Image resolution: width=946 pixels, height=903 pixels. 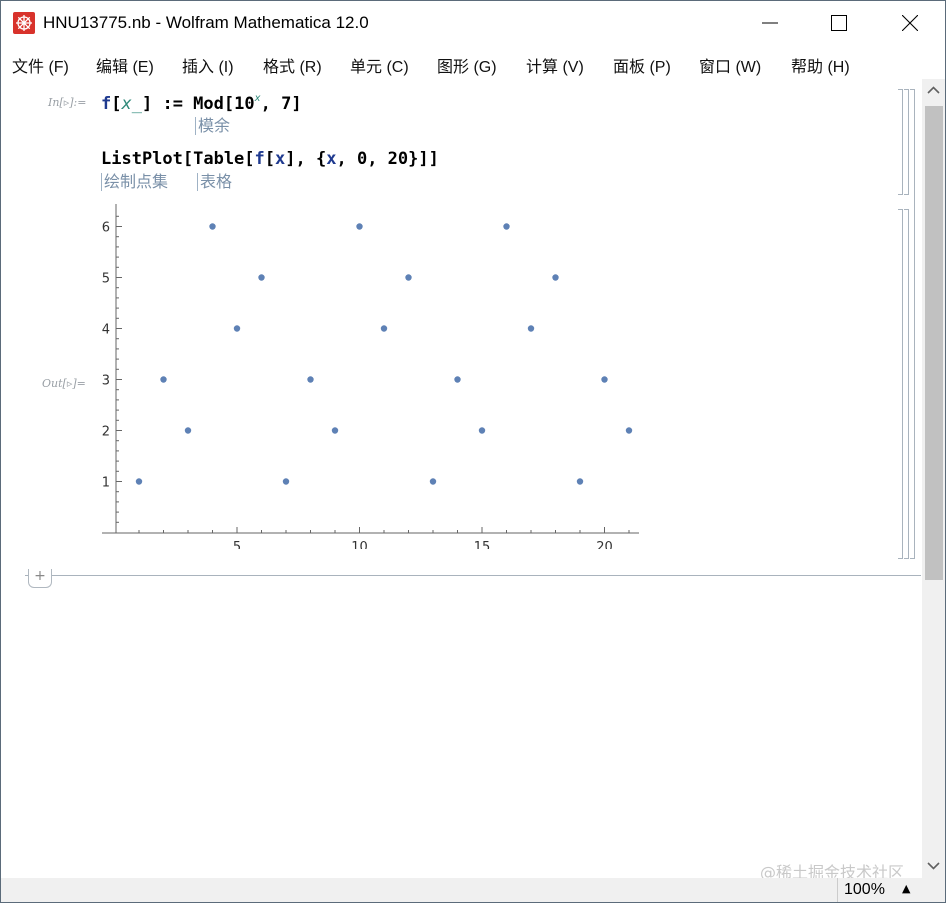 What do you see at coordinates (820, 65) in the screenshot?
I see `menu-help: 帮助 (H)` at bounding box center [820, 65].